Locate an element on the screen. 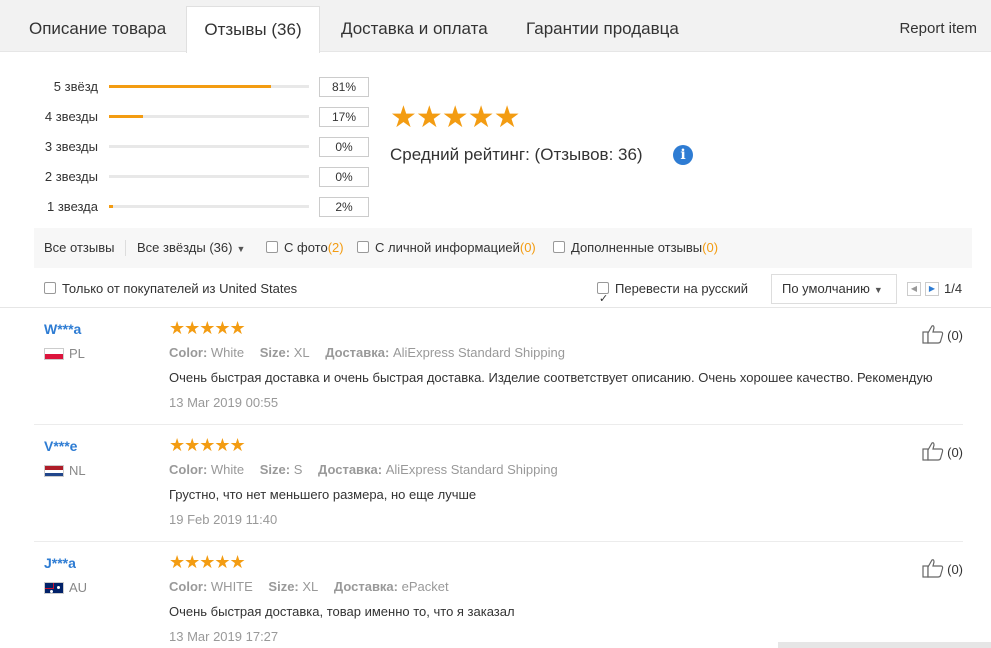 This screenshot has width=991, height=648. only-country-checkbox is located at coordinates (50, 288).